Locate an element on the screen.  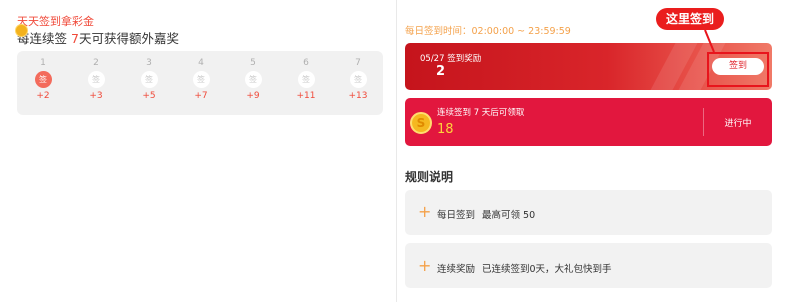
day-5: 5 签 +9 is located at coordinates (253, 83).